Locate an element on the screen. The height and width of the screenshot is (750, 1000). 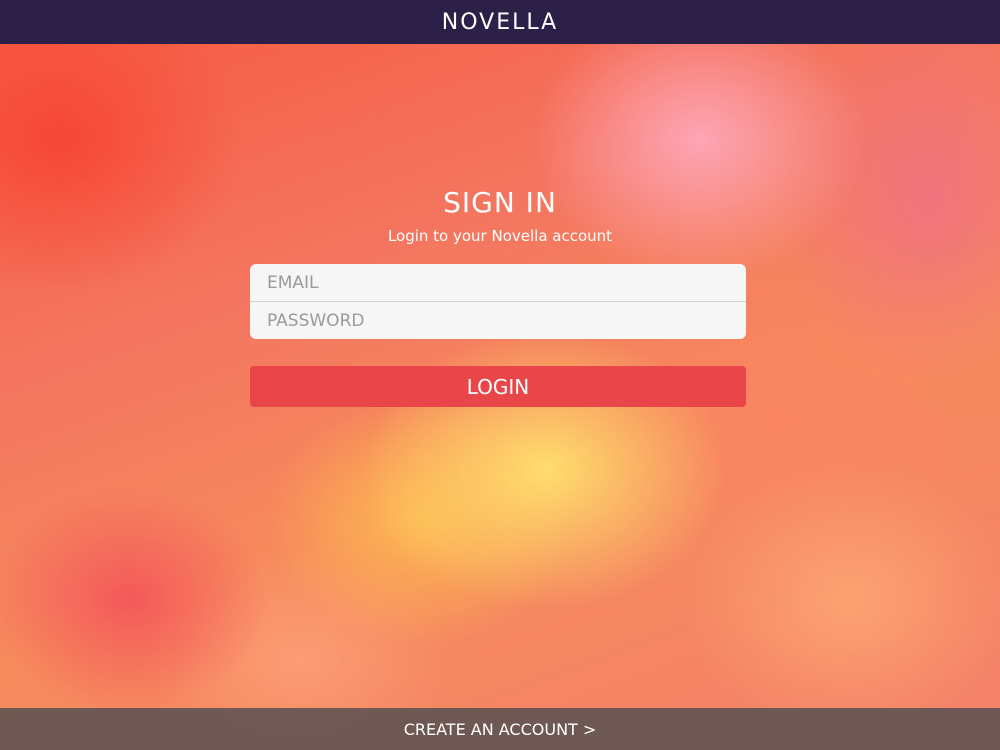
page-subtitle: Login to your Novella account is located at coordinates (500, 236).